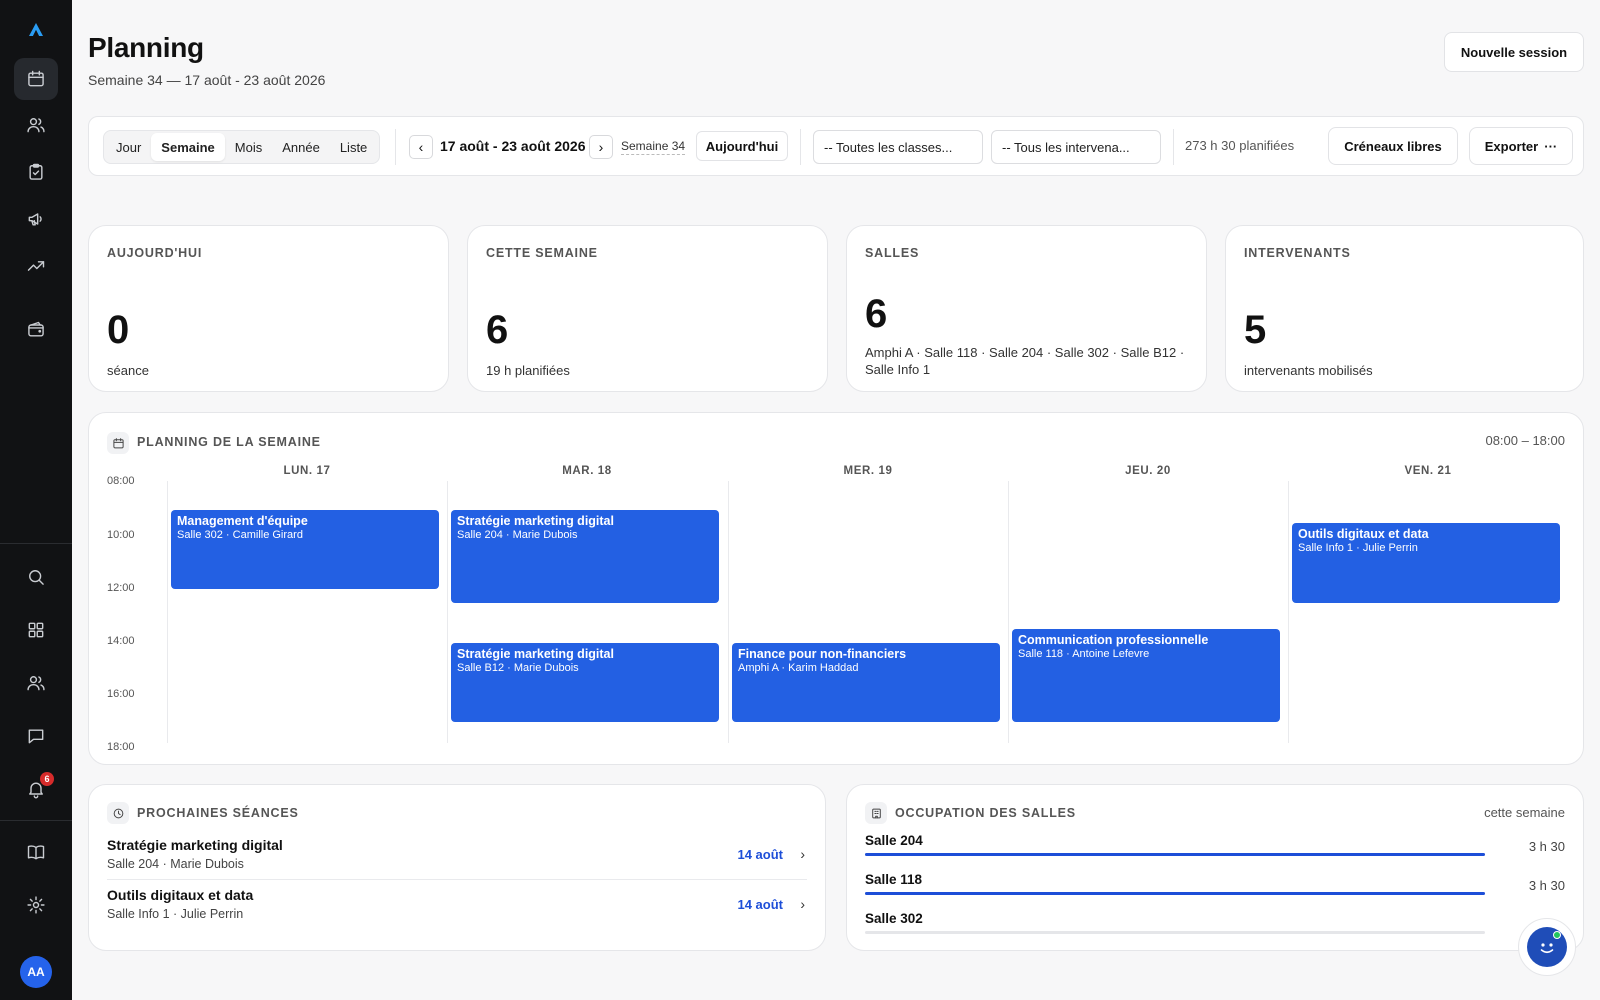 The image size is (1600, 1000). What do you see at coordinates (36, 905) in the screenshot?
I see `sidebar-item-settings` at bounding box center [36, 905].